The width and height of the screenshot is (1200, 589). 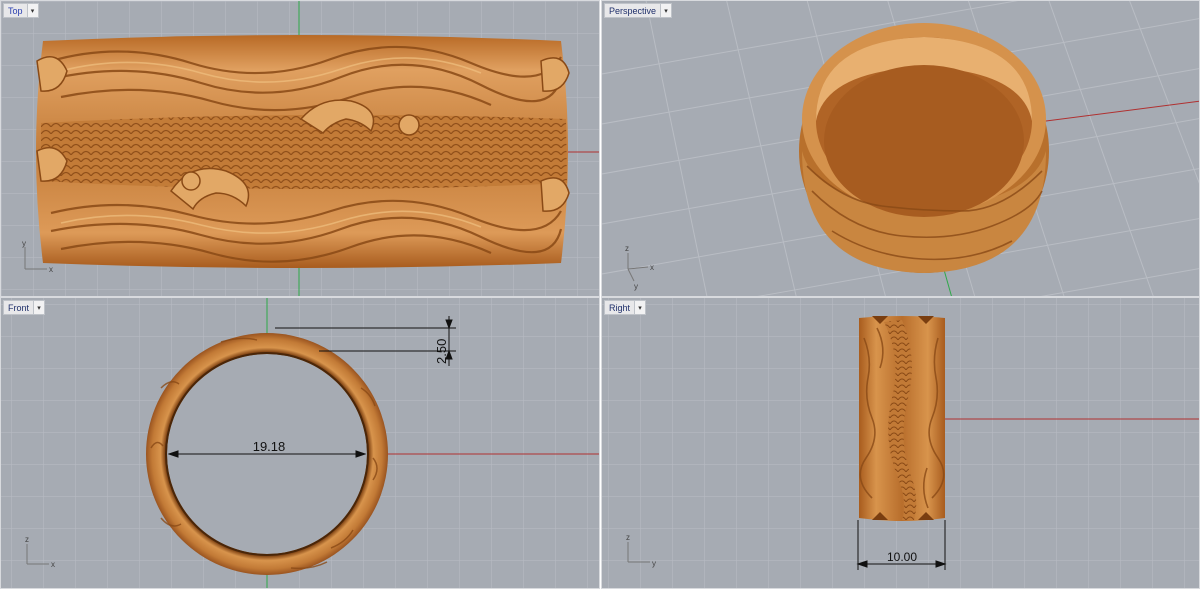 I want to click on dimension-inner-diameter-text: 19.18, so click(x=269, y=446).